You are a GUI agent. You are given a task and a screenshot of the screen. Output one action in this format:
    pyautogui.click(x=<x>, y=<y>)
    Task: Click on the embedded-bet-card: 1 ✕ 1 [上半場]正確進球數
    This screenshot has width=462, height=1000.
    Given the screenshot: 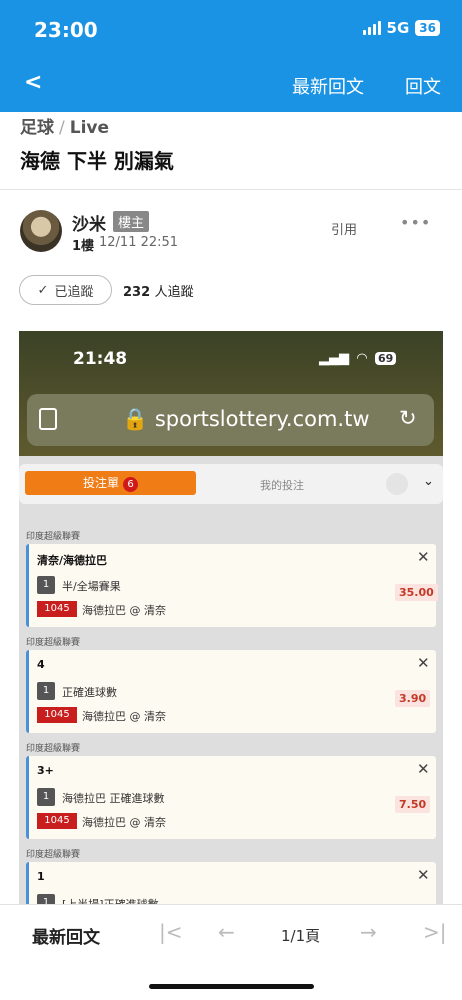 What is the action you would take?
    pyautogui.click(x=231, y=884)
    